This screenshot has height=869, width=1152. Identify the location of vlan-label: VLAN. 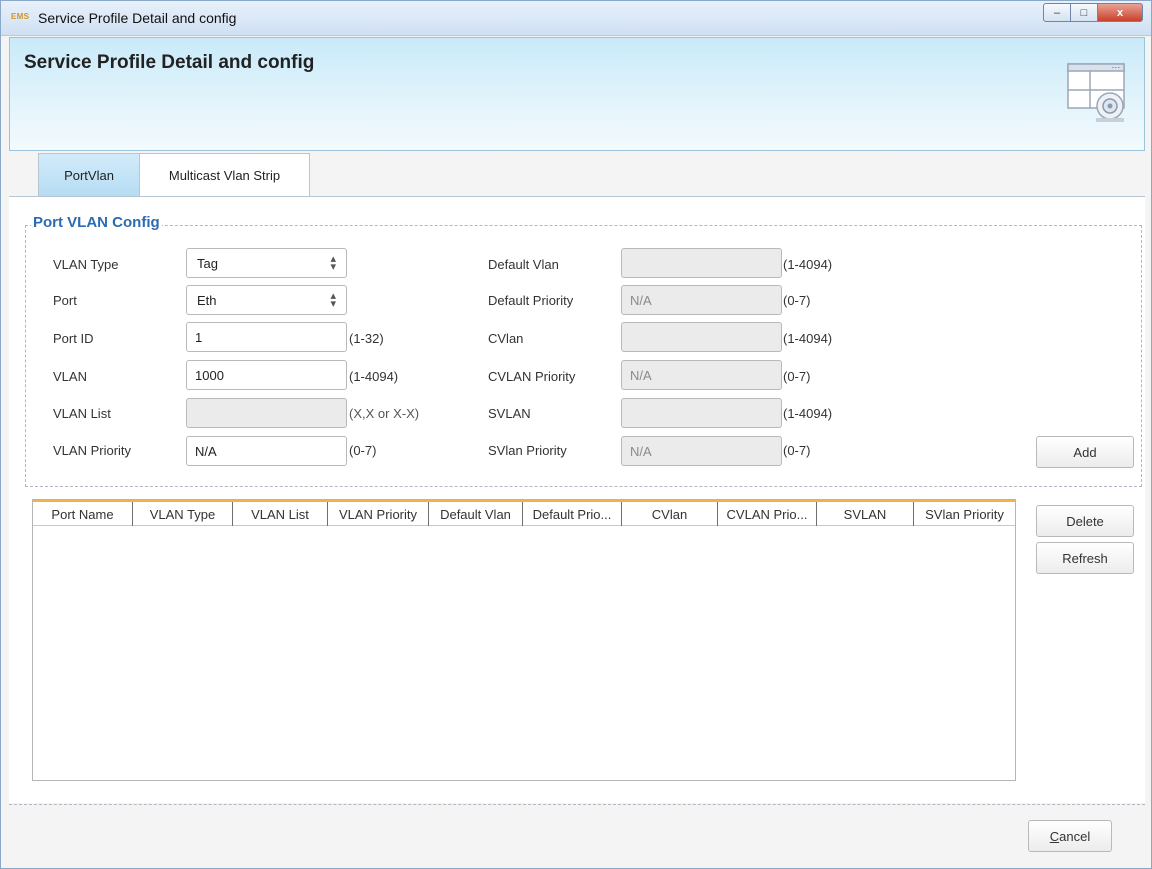
(70, 376).